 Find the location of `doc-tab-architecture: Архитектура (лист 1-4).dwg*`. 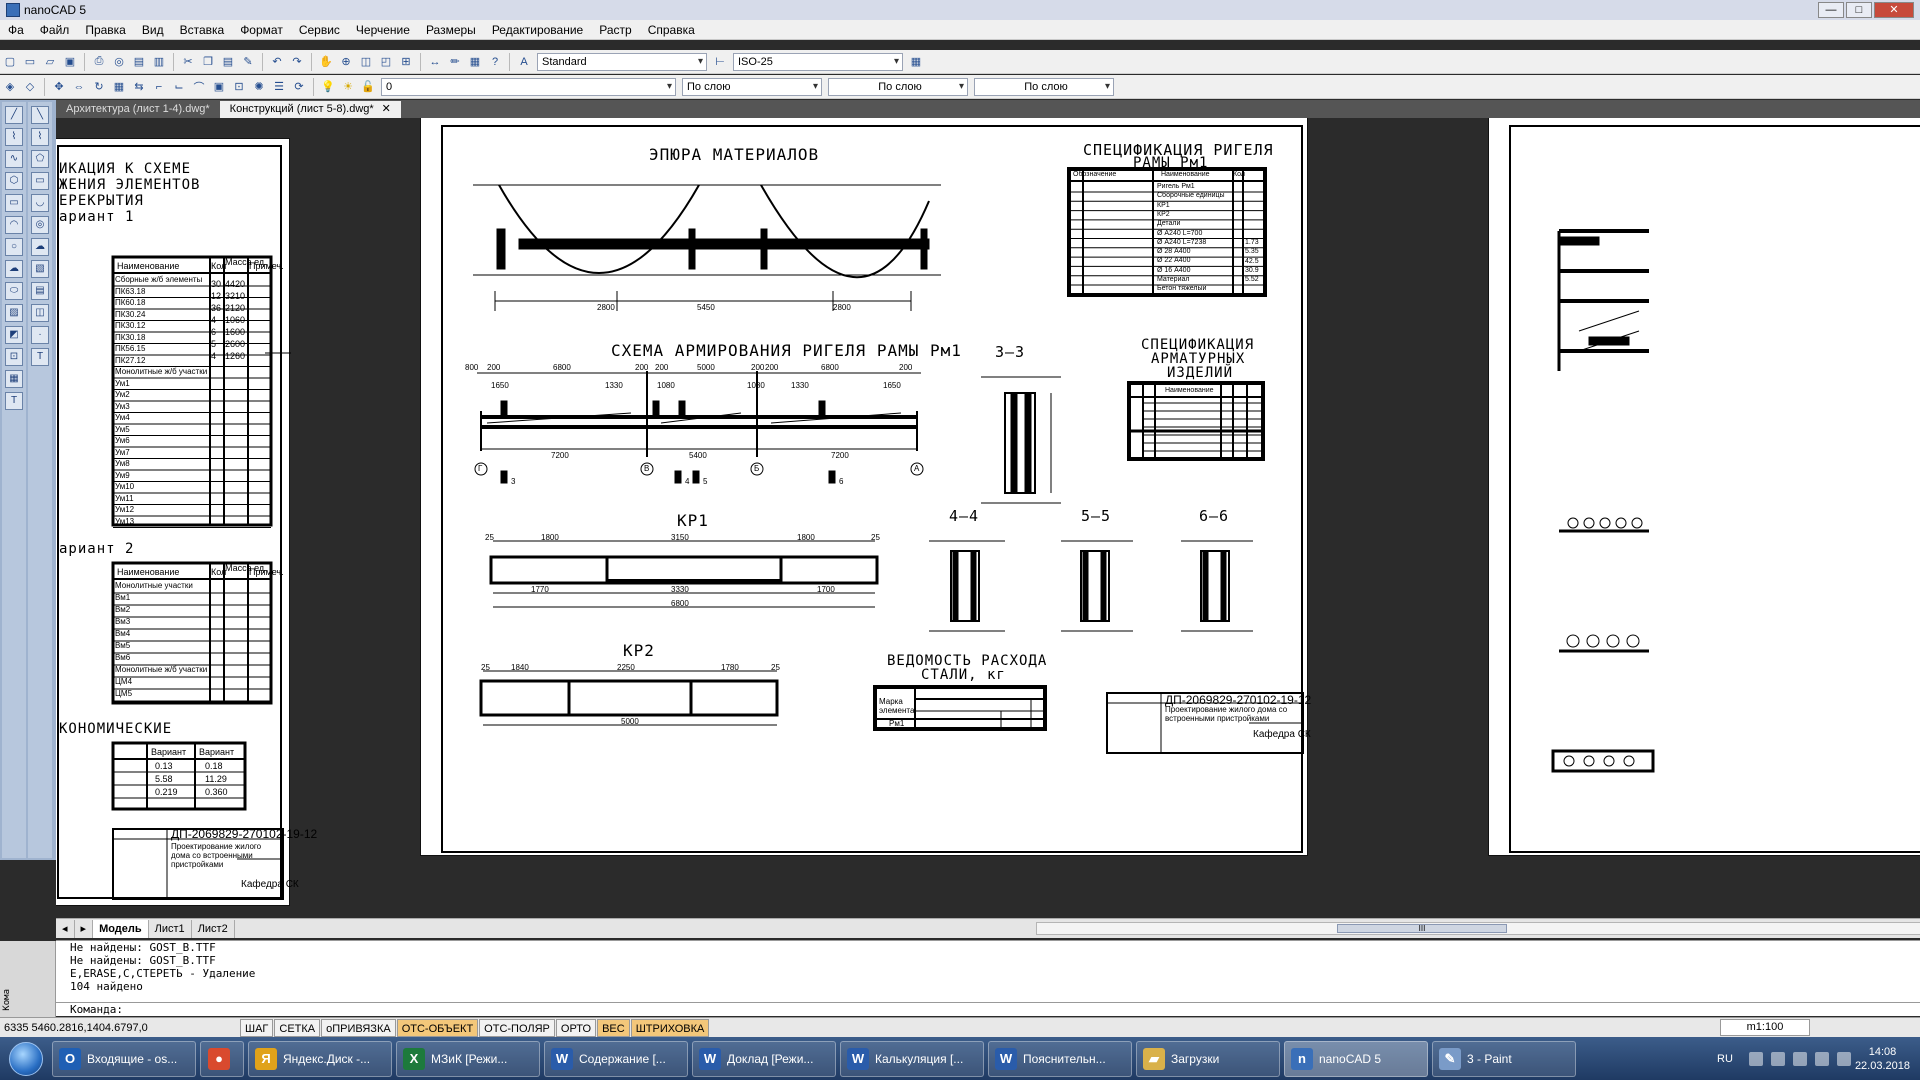

doc-tab-architecture: Архитектура (лист 1-4).dwg* is located at coordinates (138, 109).